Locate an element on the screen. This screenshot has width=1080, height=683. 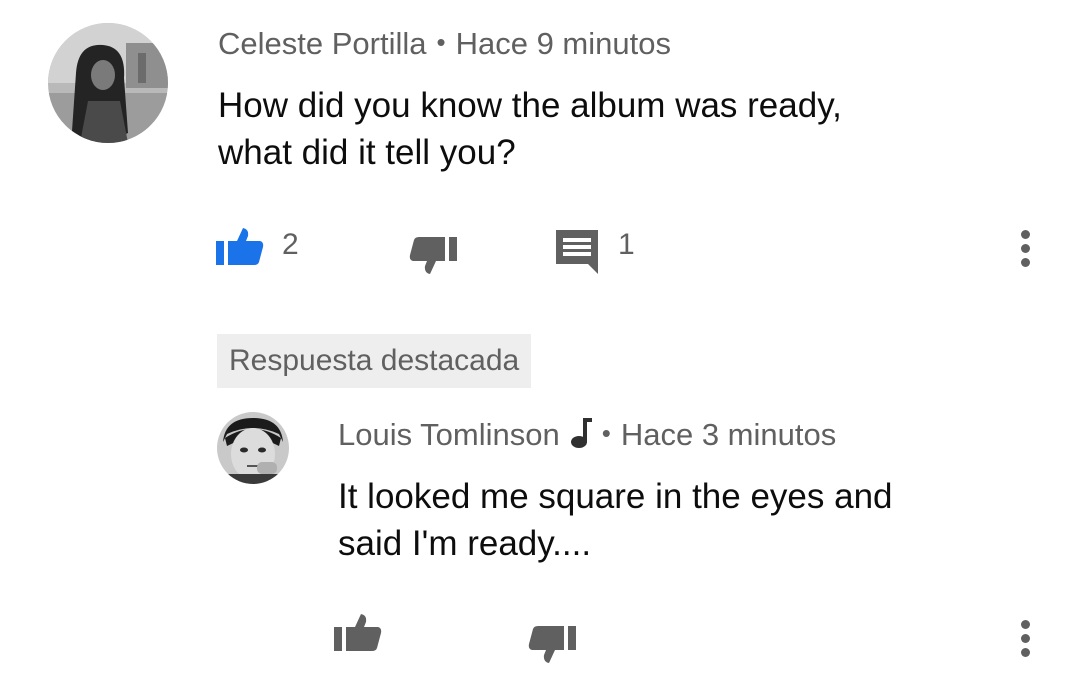
reply-author-avatar is located at coordinates (253, 448).